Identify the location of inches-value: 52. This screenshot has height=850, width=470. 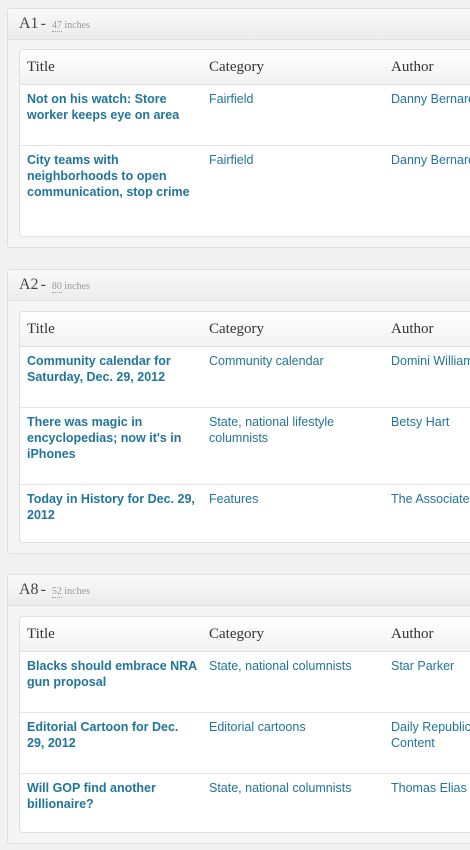
(56, 592).